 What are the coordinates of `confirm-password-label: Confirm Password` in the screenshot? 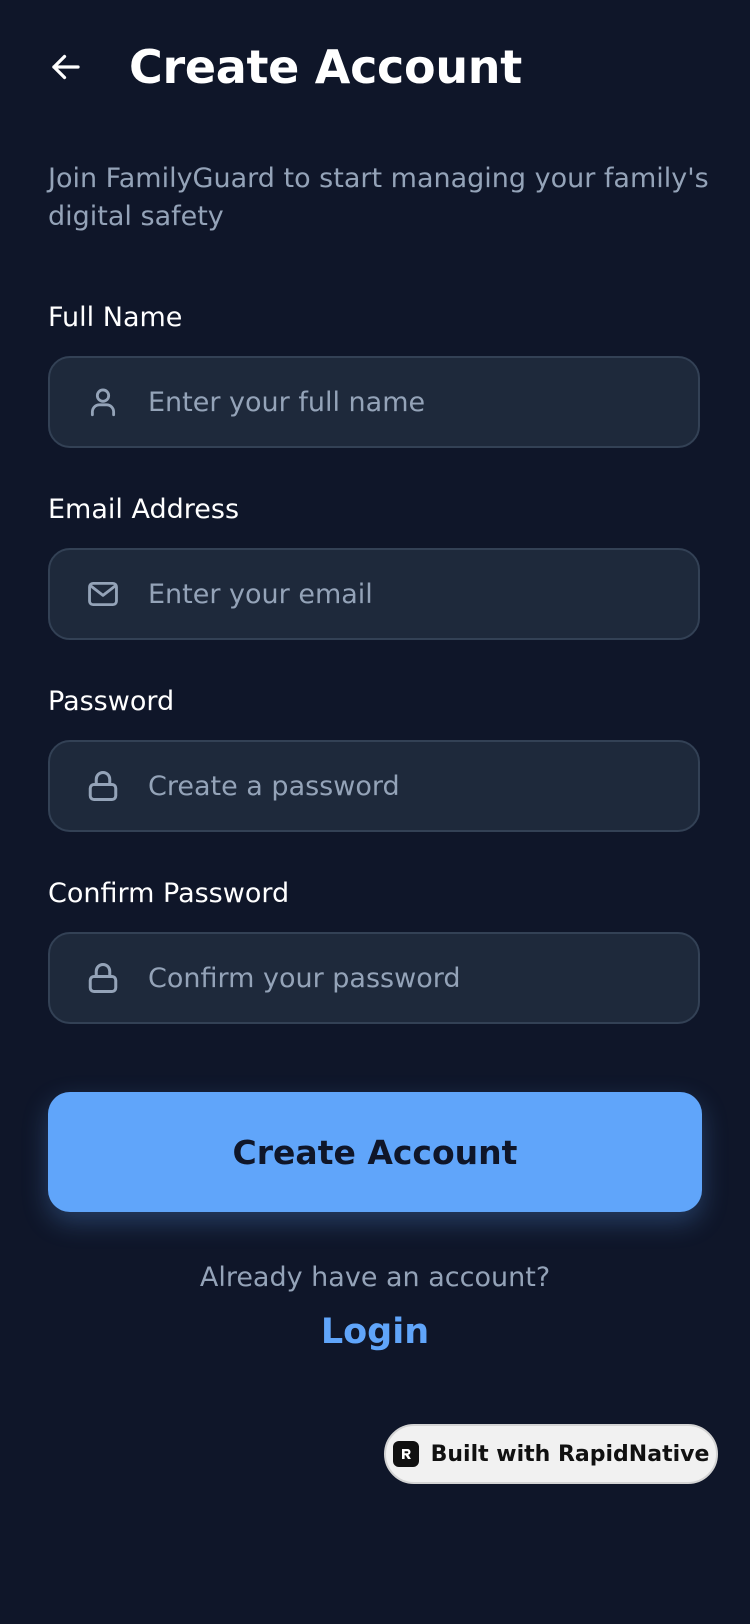 It's located at (169, 893).